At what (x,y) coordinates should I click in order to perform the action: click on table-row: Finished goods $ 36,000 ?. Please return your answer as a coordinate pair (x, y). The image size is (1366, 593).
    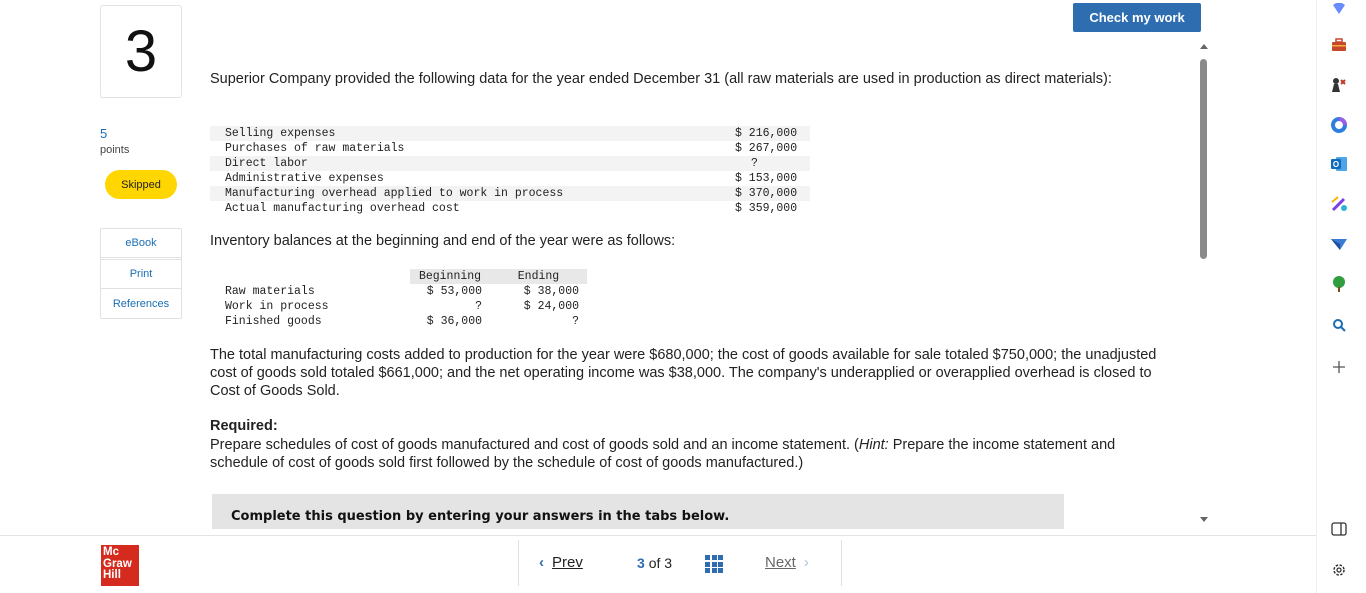
    Looking at the image, I should click on (398, 321).